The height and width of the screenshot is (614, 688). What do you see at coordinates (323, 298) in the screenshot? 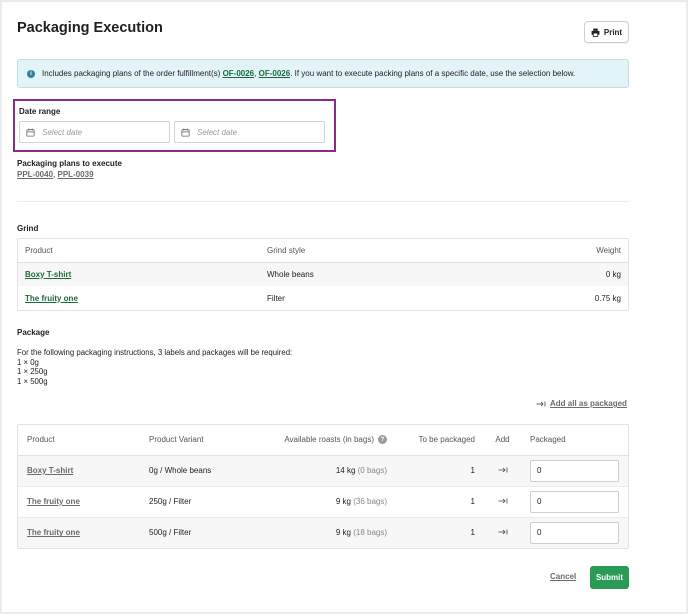
I see `table-row: The fruity one Filter 0.75 kg` at bounding box center [323, 298].